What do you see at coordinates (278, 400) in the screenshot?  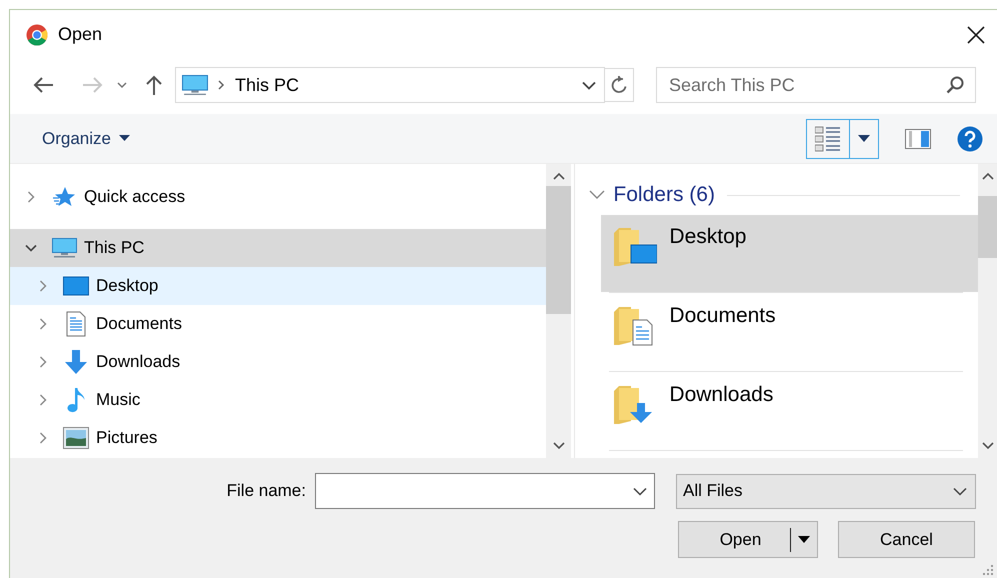 I see `tree-item: Music` at bounding box center [278, 400].